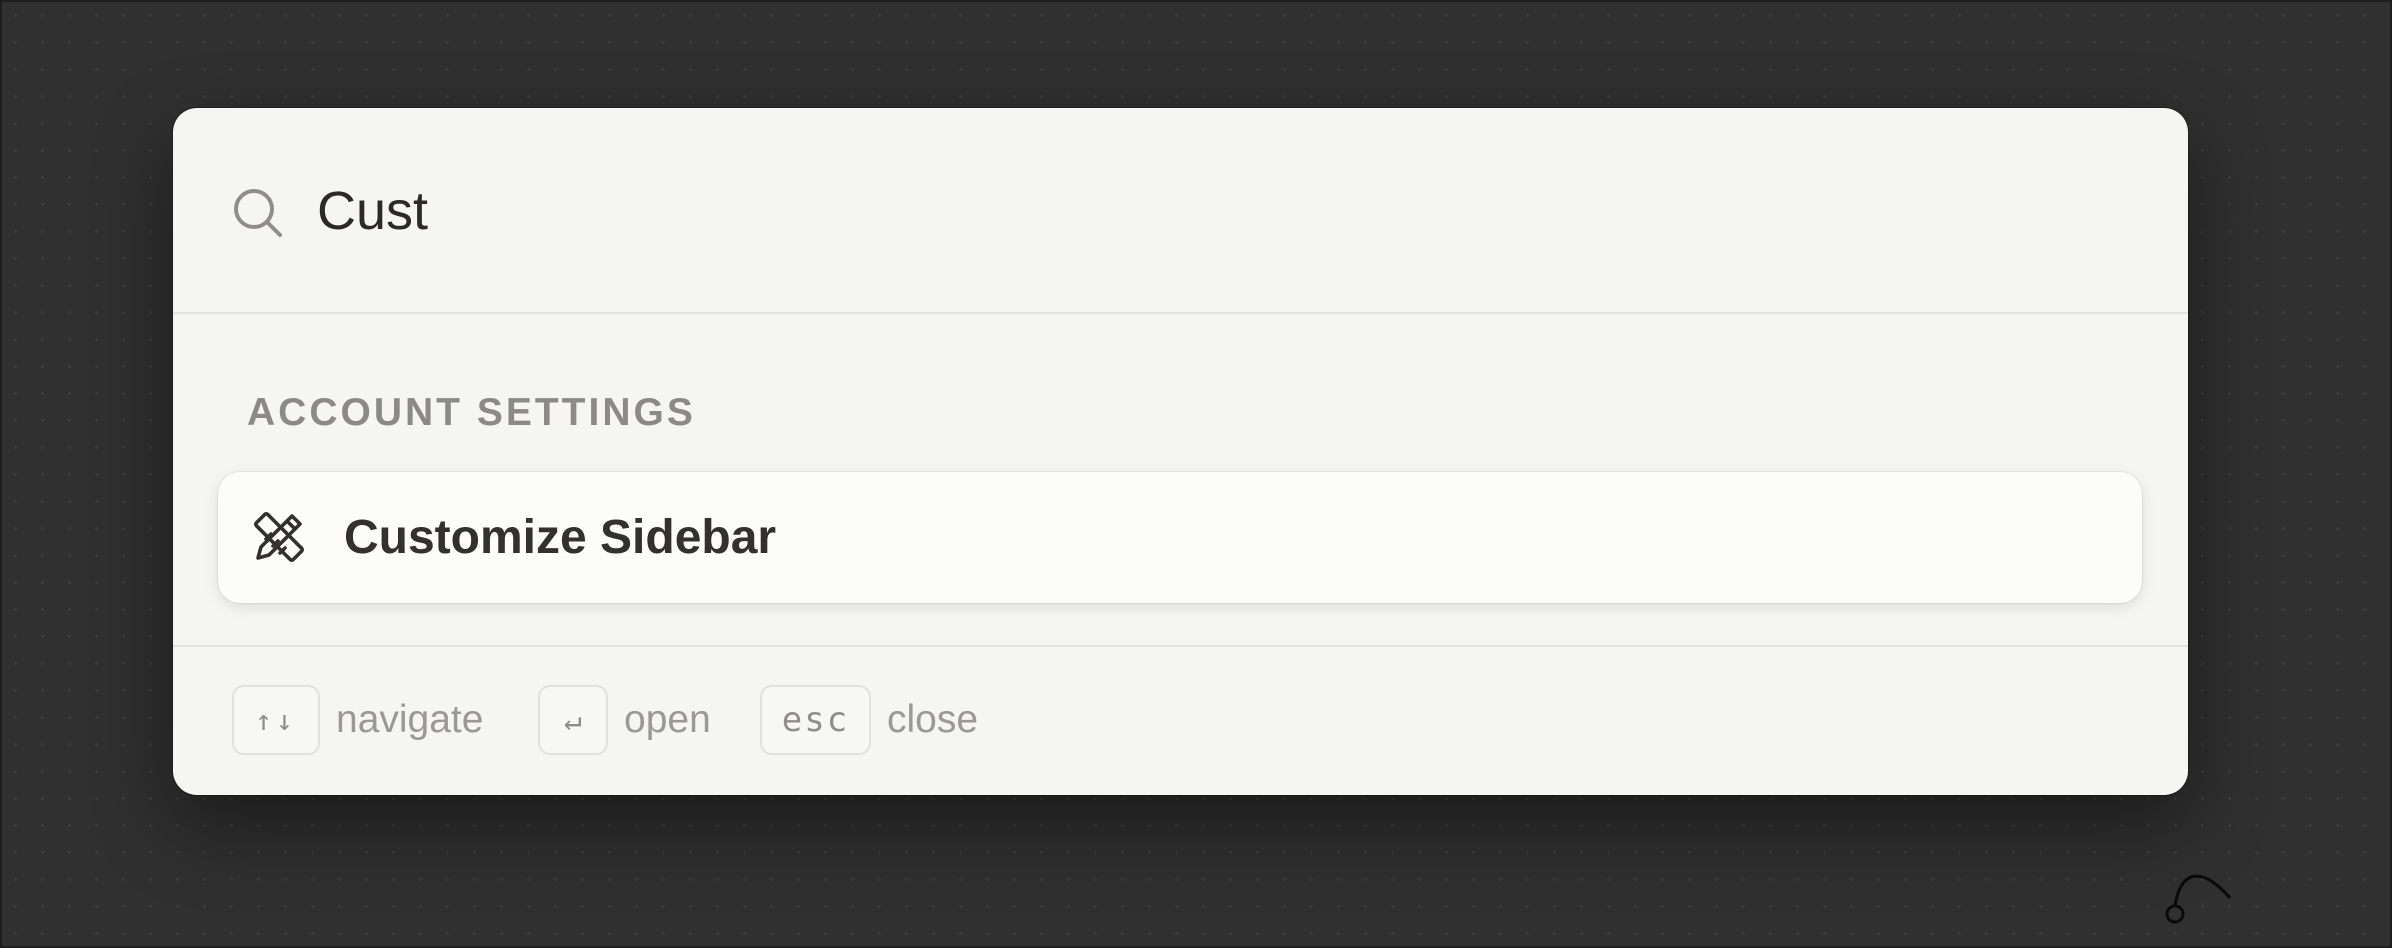 Image resolution: width=2392 pixels, height=948 pixels. Describe the element at coordinates (410, 719) in the screenshot. I see `hint-navigate-label: navigate` at that location.